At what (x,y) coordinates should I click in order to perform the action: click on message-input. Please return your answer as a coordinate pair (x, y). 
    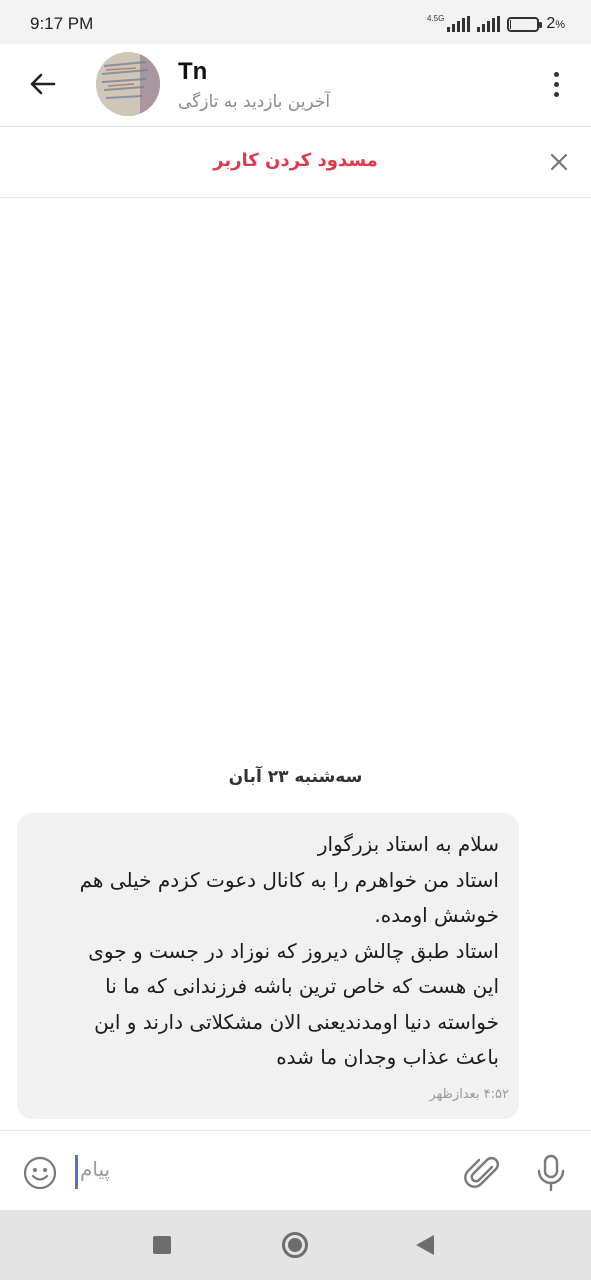
    Looking at the image, I should click on (254, 1171).